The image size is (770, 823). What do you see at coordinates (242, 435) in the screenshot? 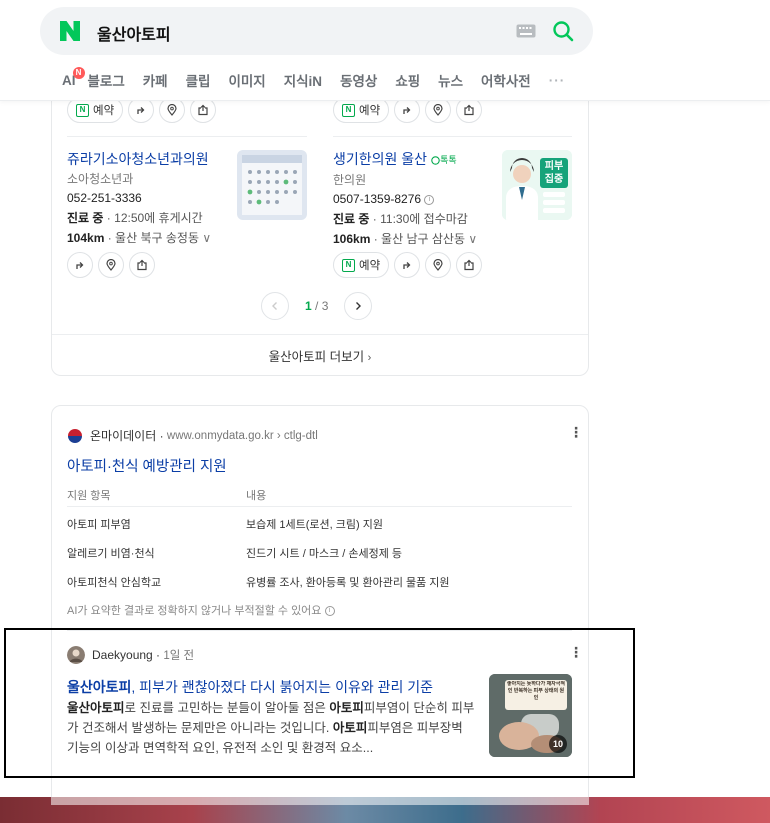
I see `site-url: www.onmydata.go.kr › ctlg-dtl` at bounding box center [242, 435].